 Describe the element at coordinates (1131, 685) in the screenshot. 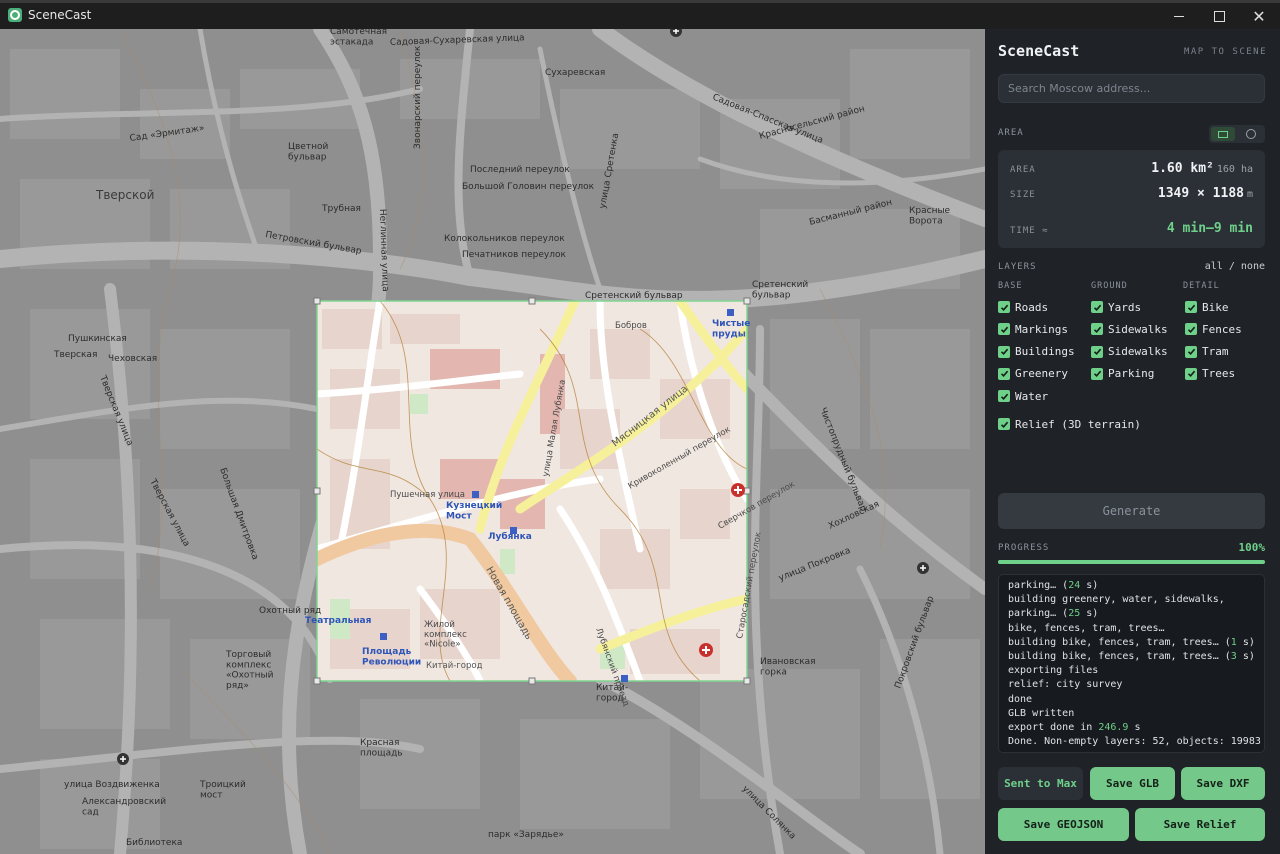

I see `log-line: relief: city survey` at that location.